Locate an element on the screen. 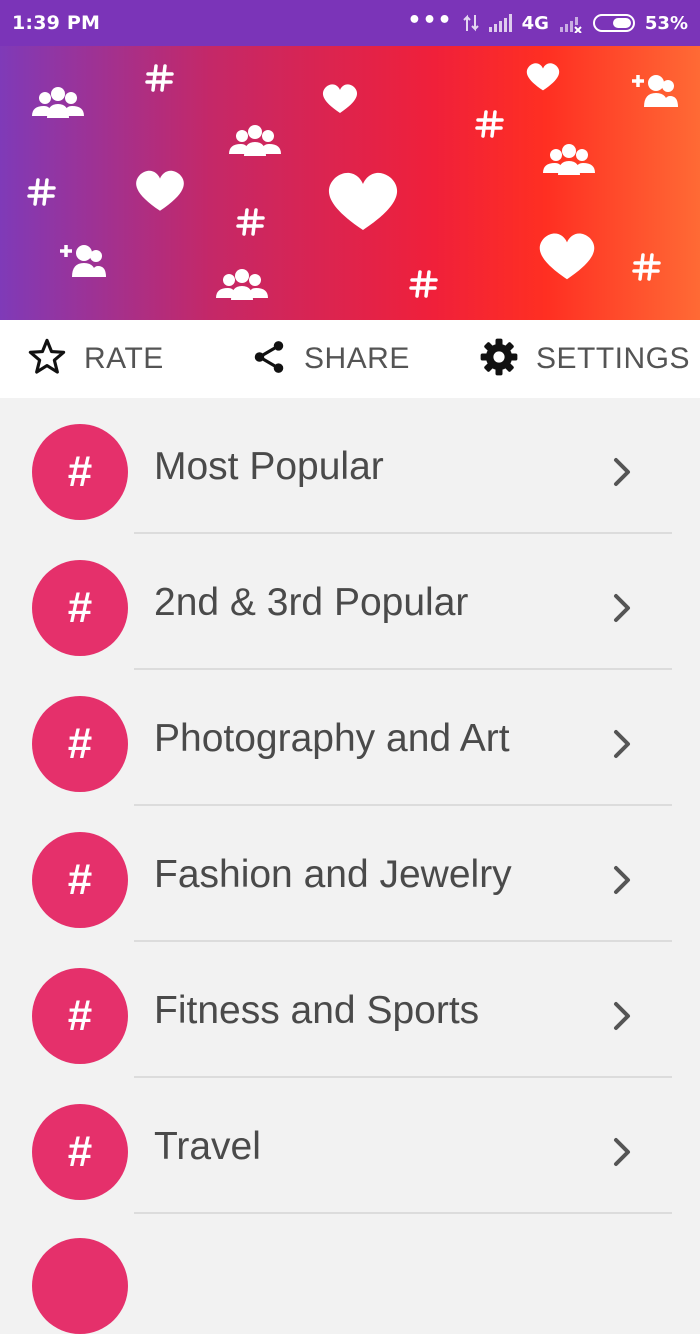 This screenshot has height=1334, width=700. category-label: 2nd & 3rd Popular is located at coordinates (311, 602).